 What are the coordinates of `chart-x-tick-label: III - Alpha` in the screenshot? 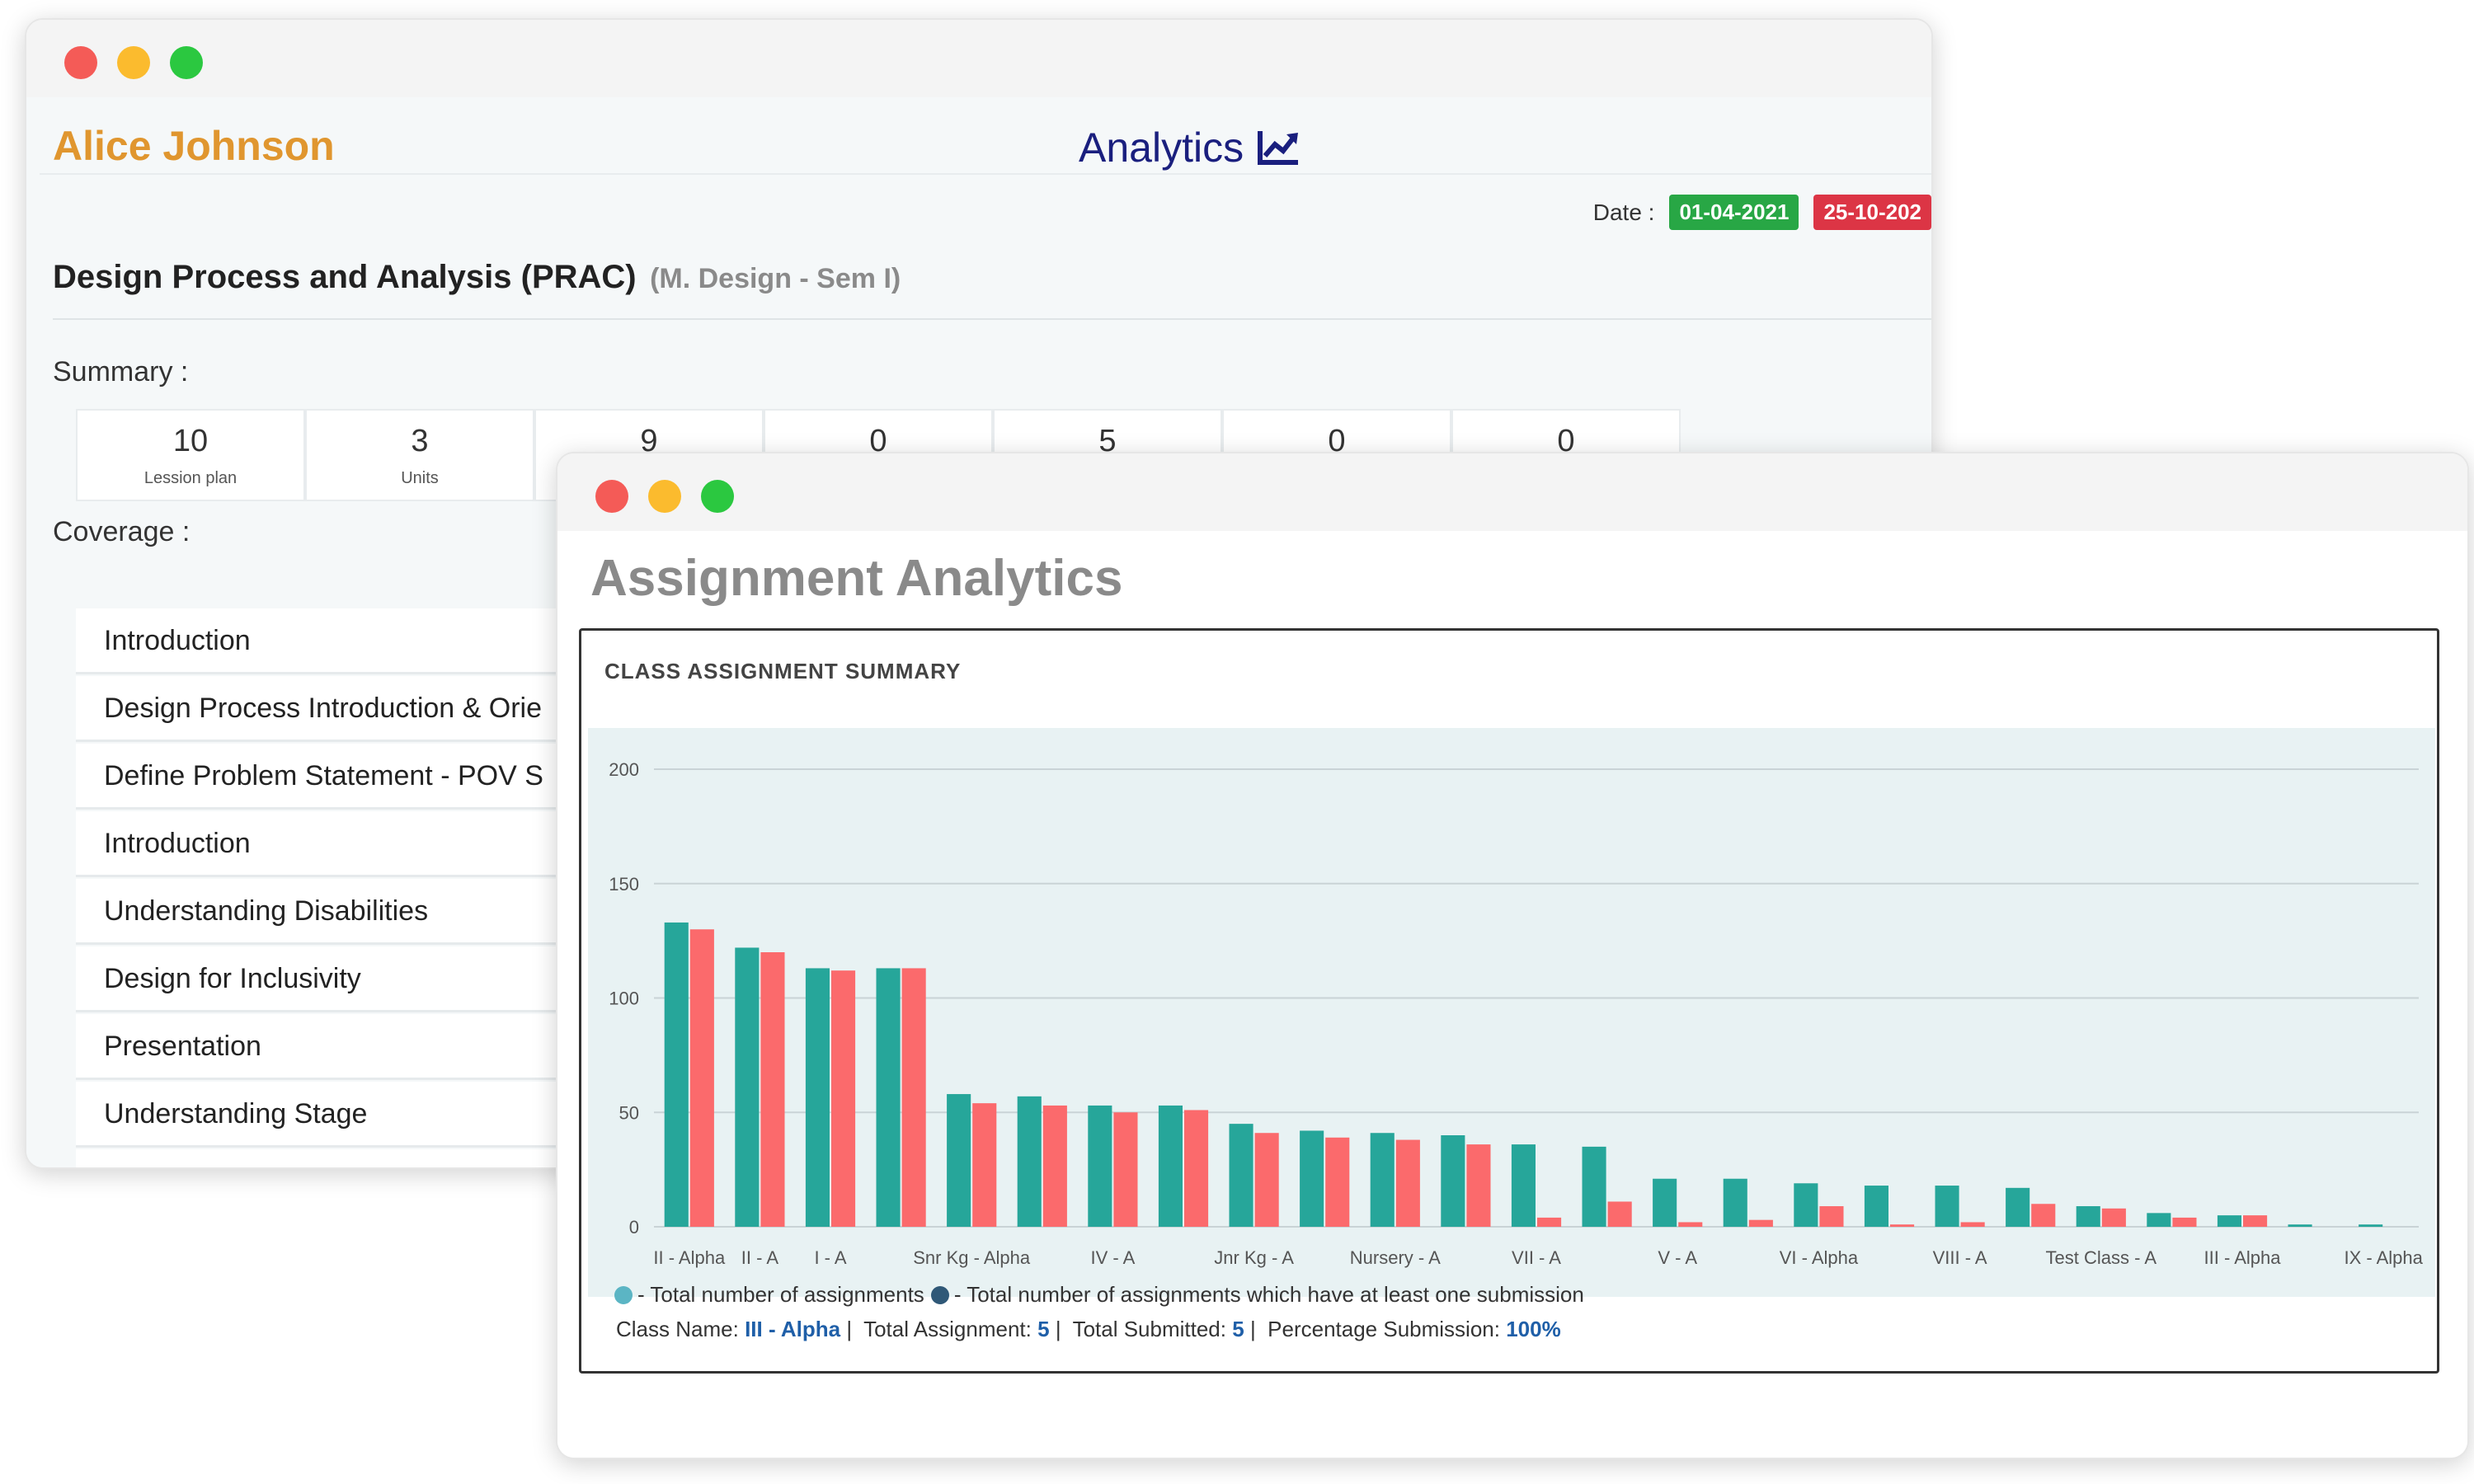 It's located at (2243, 1257).